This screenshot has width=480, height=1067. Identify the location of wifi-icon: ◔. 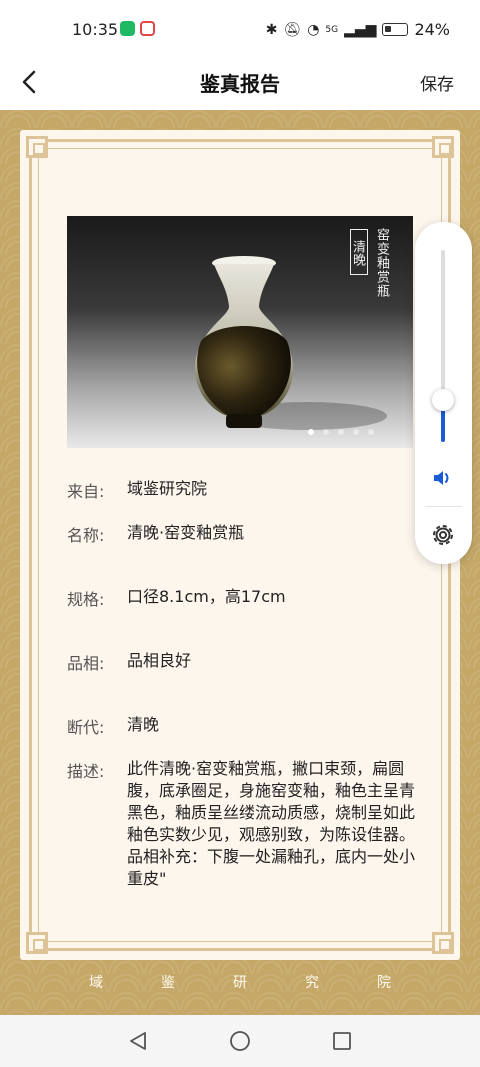
(313, 29).